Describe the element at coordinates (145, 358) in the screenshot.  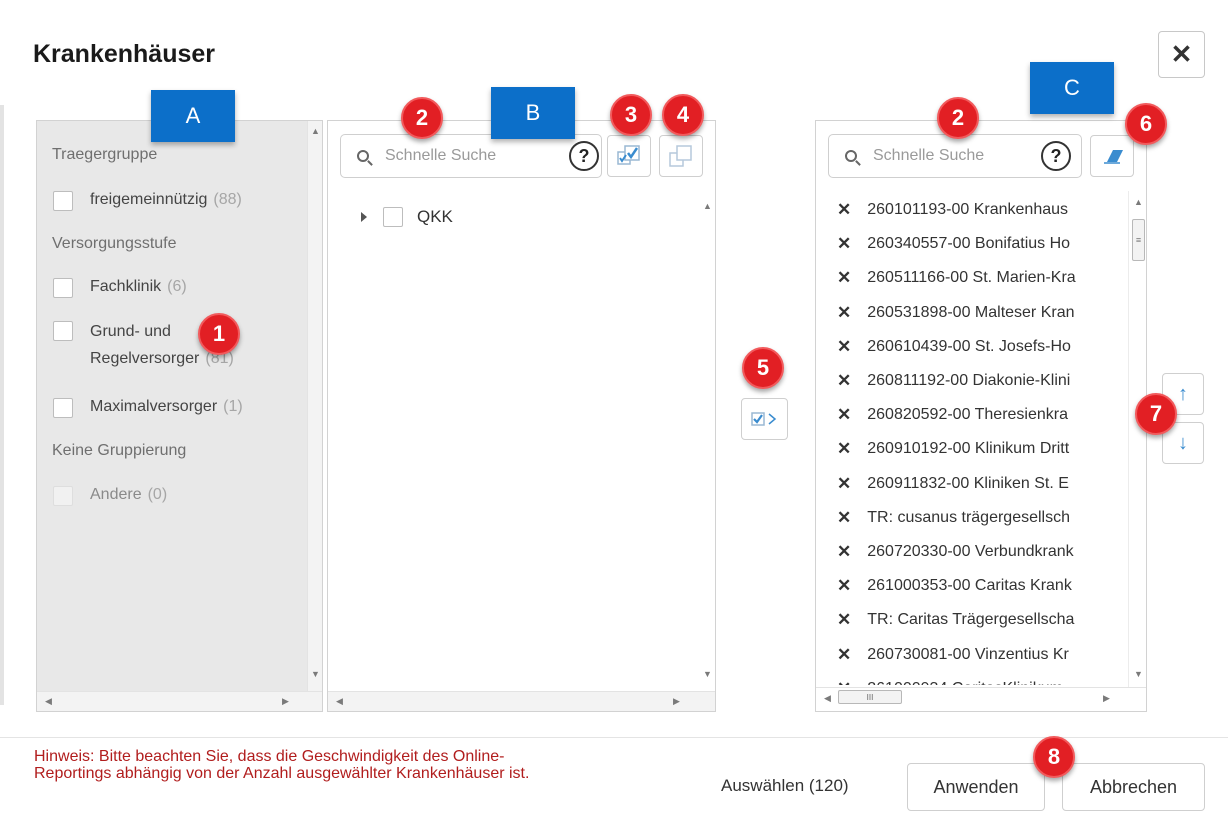
I see `filter-label-line2: Regelversorger` at that location.